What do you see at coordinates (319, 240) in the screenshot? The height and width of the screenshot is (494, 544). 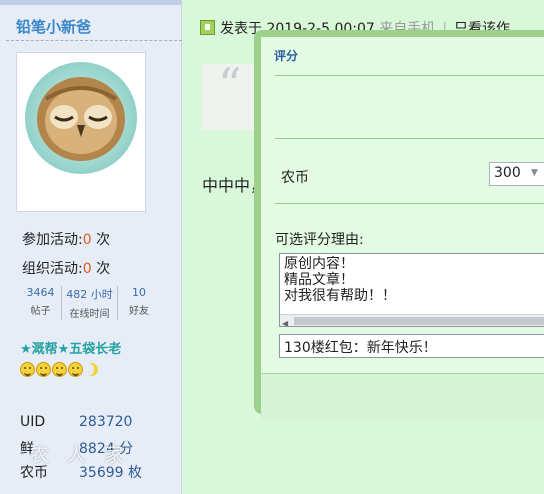 I see `reason-label: 可选评分理由:` at bounding box center [319, 240].